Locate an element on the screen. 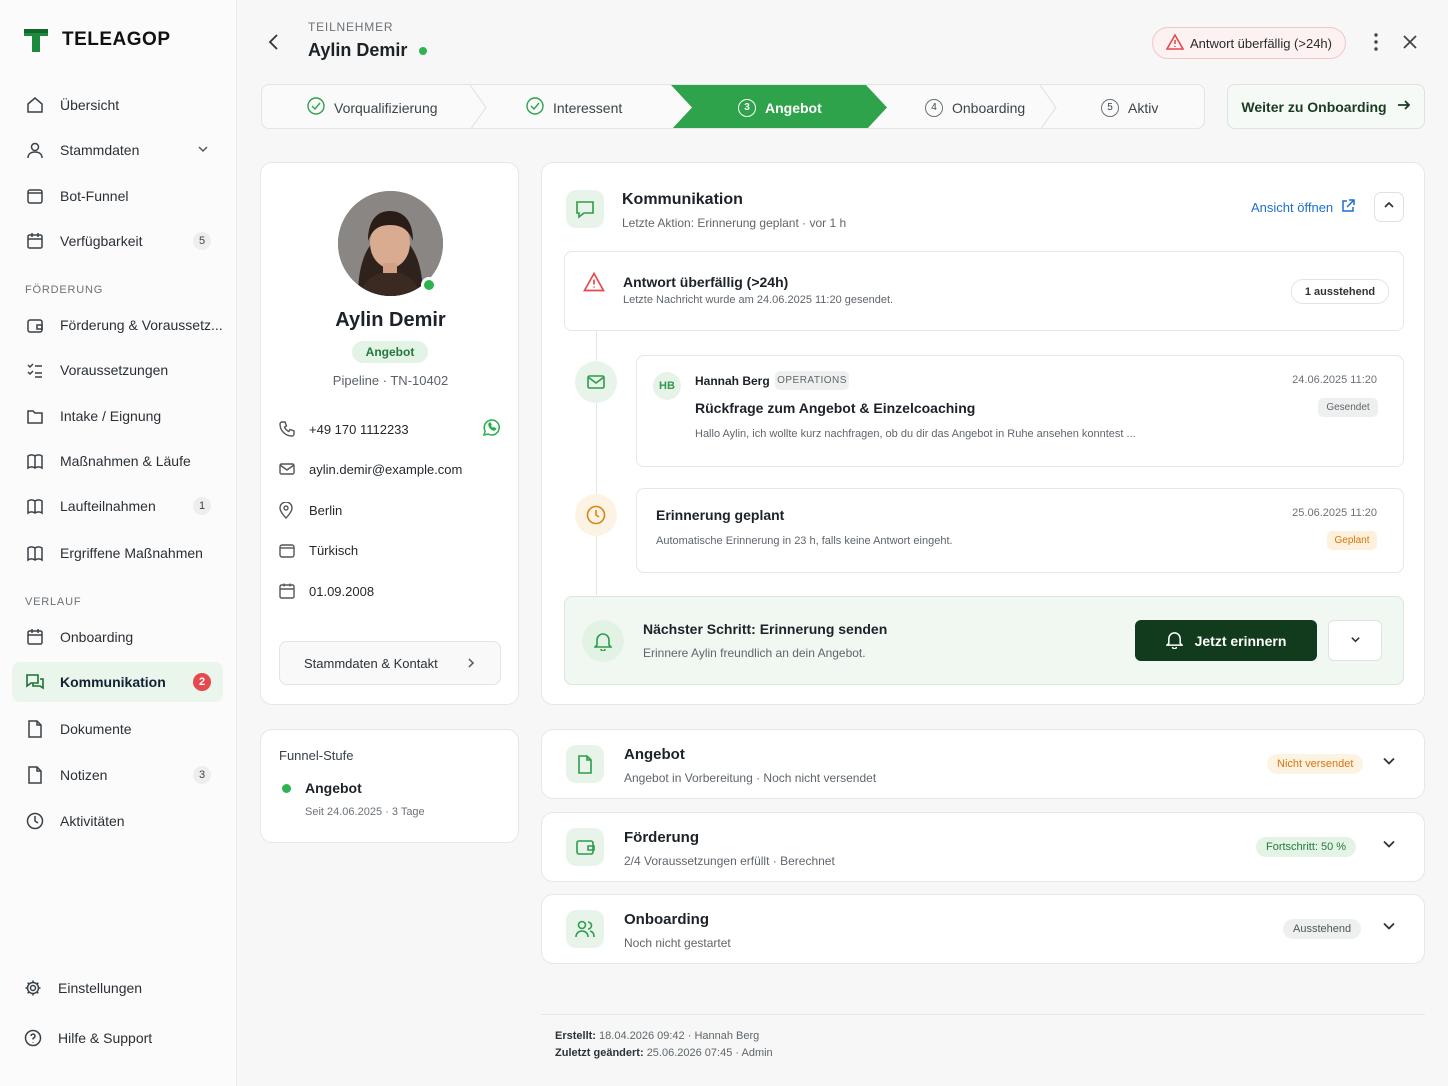  chat-bubble-icon is located at coordinates (585, 209).